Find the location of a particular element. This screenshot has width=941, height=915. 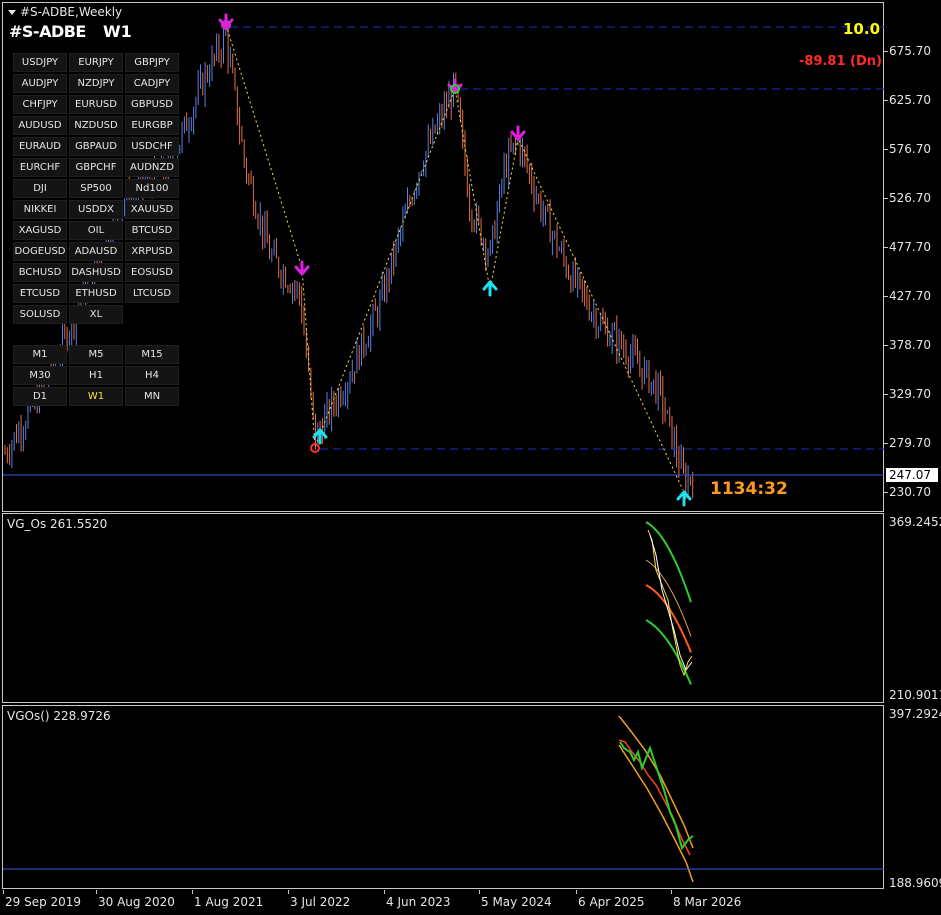

symbol-button-cadjpy: CADJPY is located at coordinates (152, 83).